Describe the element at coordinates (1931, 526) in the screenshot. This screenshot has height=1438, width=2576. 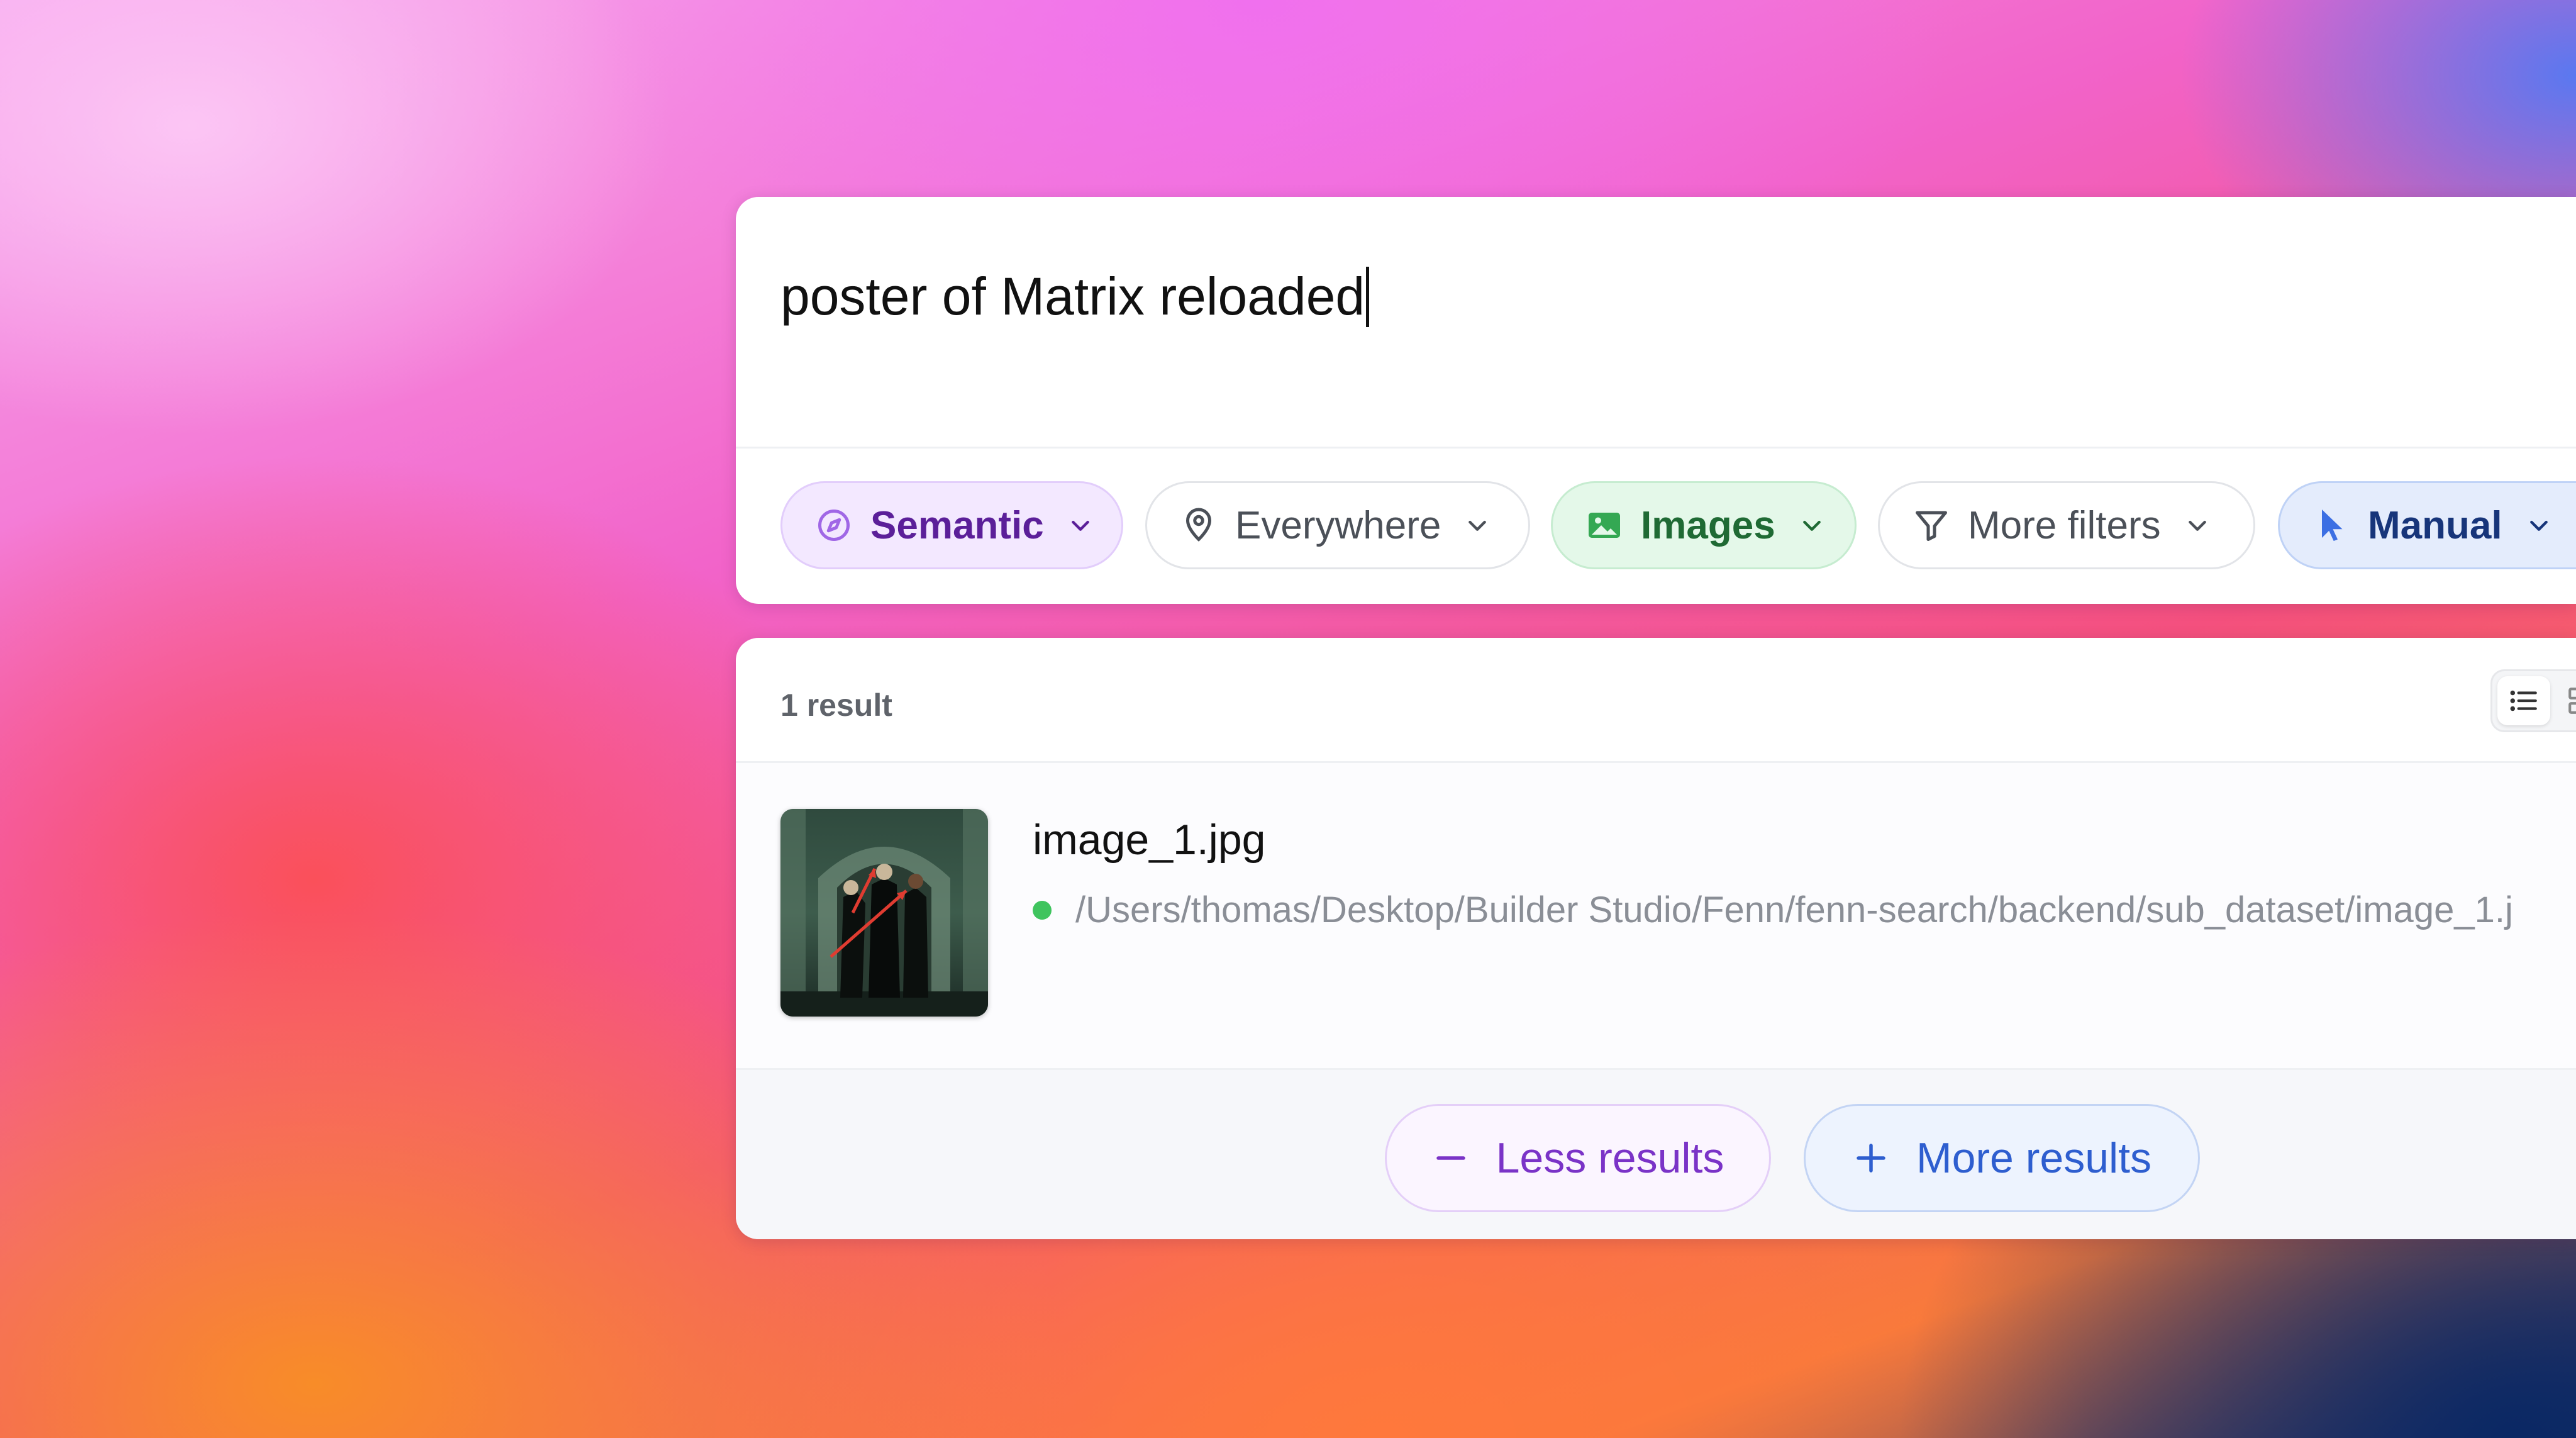
I see `filter-icon` at that location.